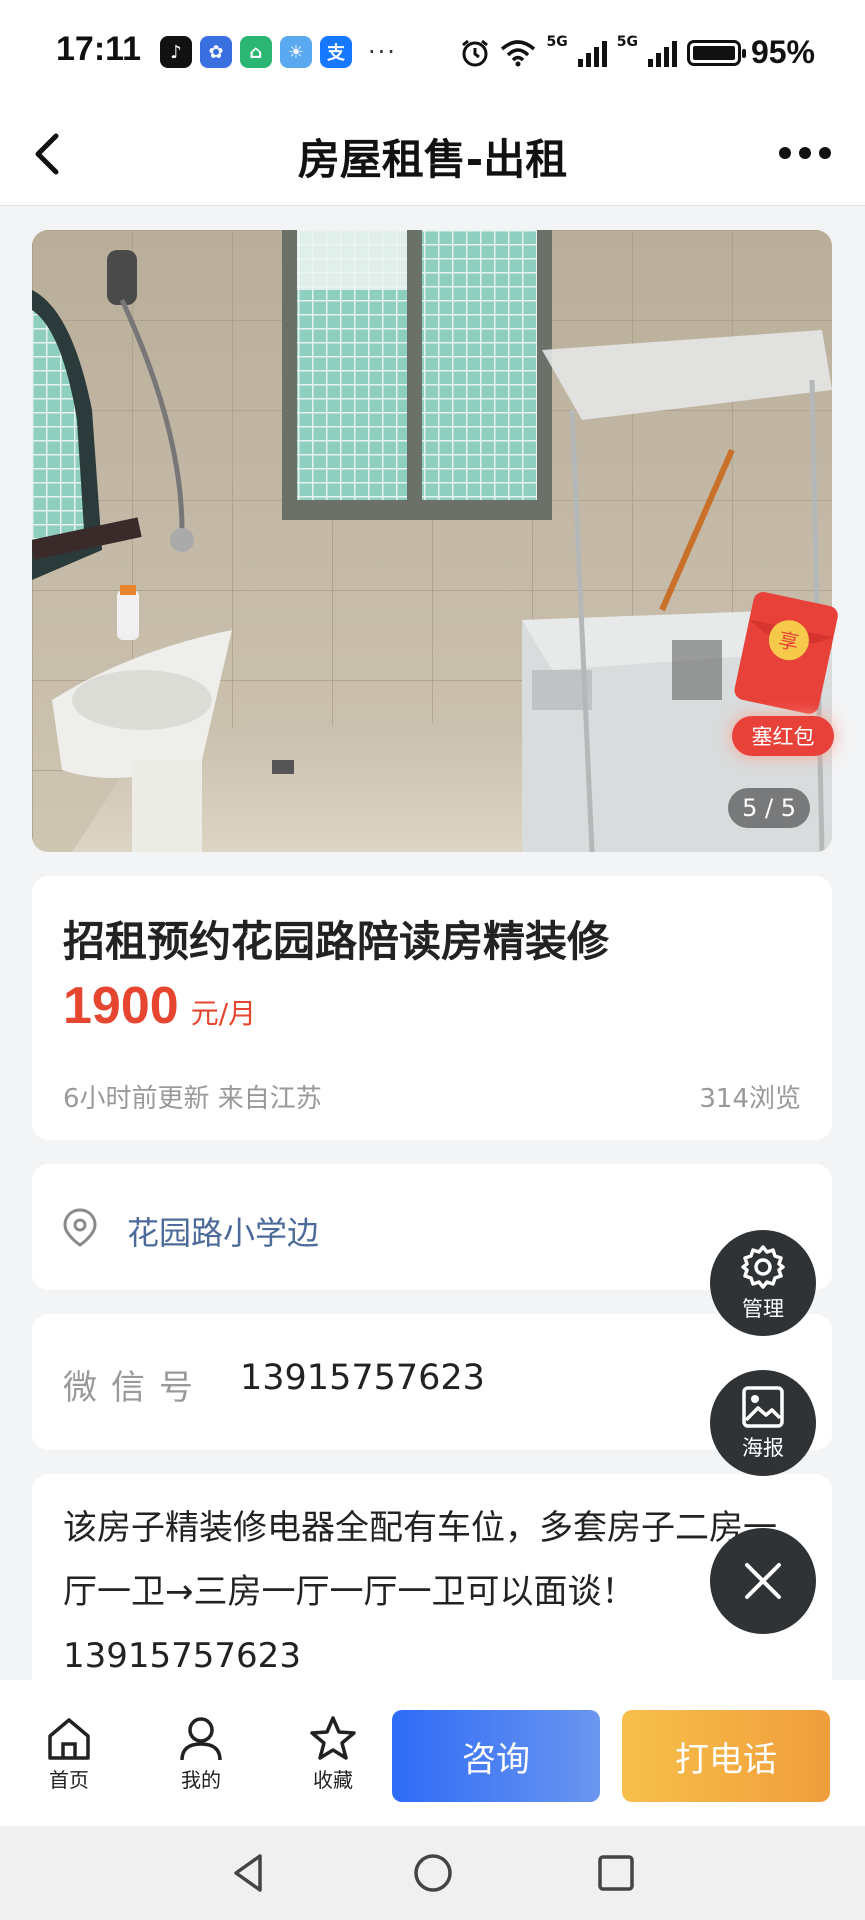 This screenshot has width=865, height=1920. What do you see at coordinates (192, 1099) in the screenshot?
I see `update-info: 6小时前更新 来自江苏` at bounding box center [192, 1099].